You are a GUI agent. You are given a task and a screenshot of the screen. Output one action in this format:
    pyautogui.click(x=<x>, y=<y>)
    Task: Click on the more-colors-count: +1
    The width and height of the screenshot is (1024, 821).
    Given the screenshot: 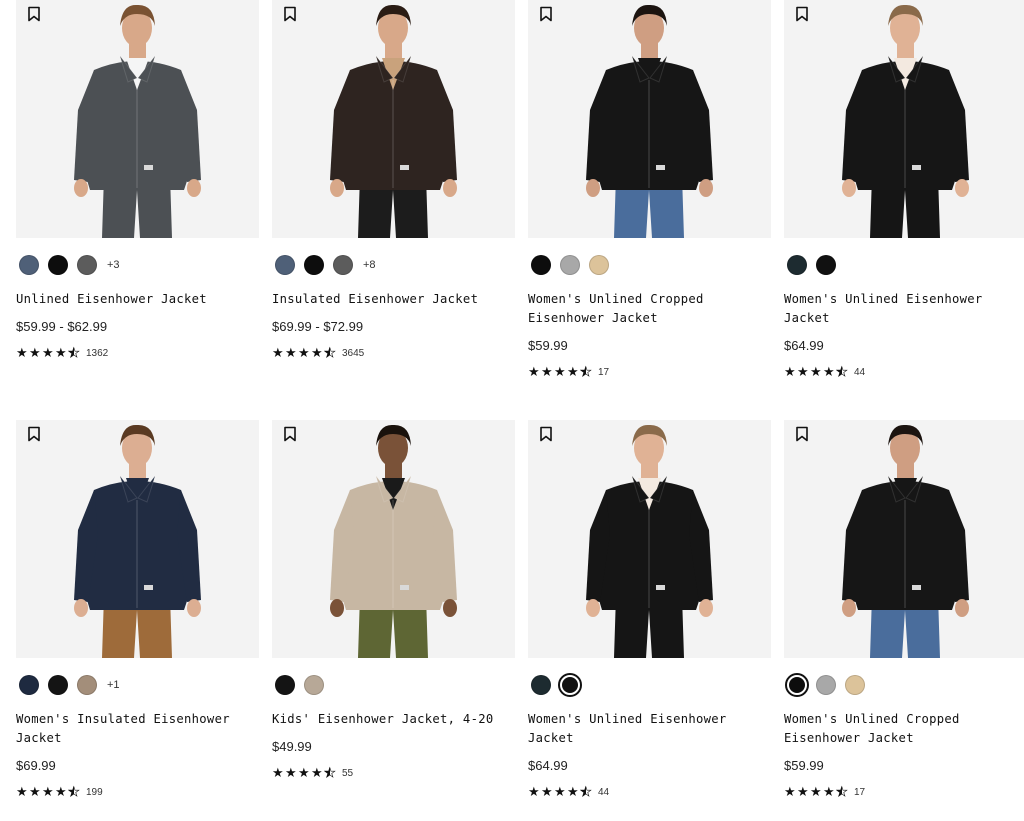 What is the action you would take?
    pyautogui.click(x=113, y=685)
    